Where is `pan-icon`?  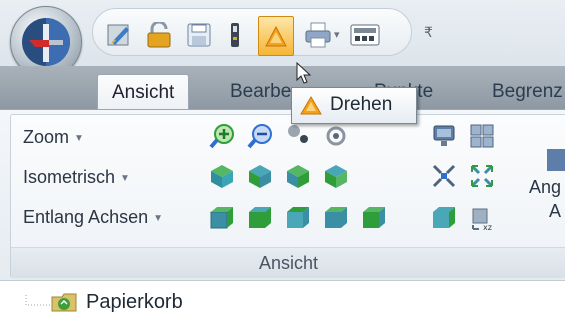
pan-icon is located at coordinates (298, 136).